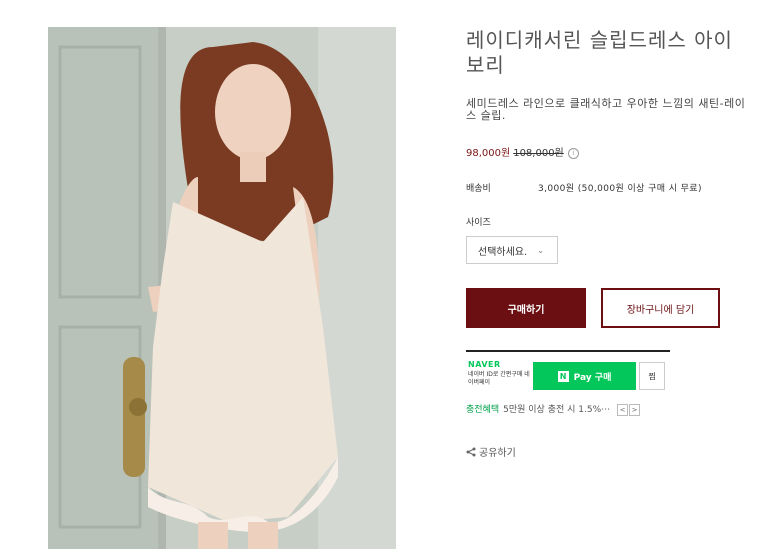 This screenshot has width=761, height=552. I want to click on buy-button: 구매하기, so click(526, 308).